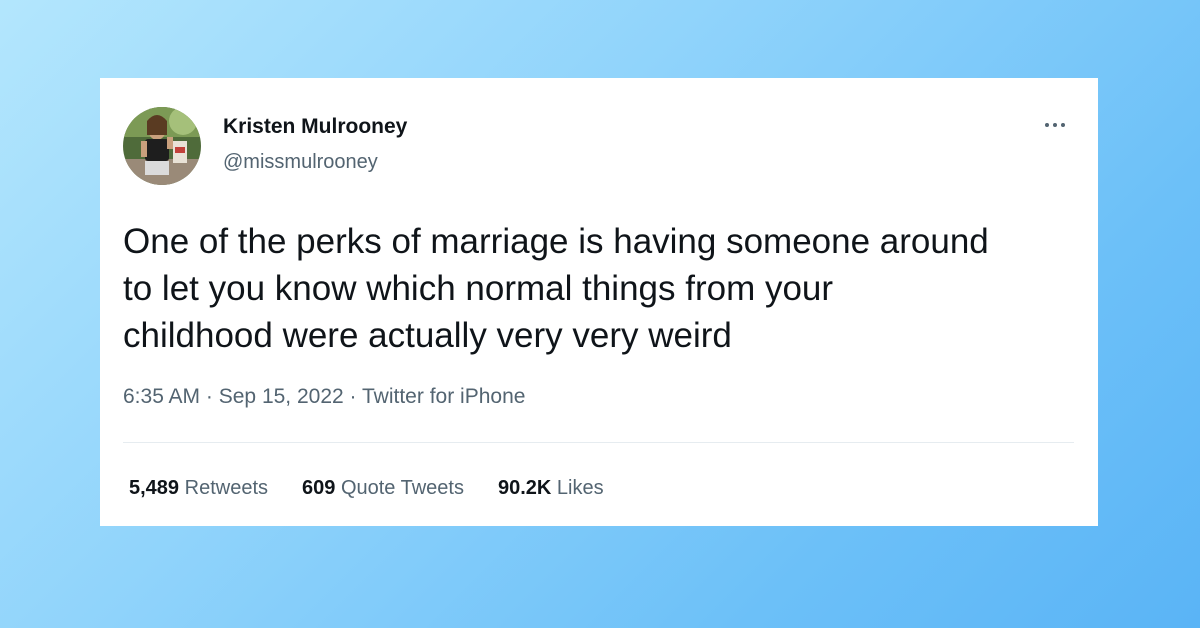 The height and width of the screenshot is (628, 1200). I want to click on quote-tweets-stat: 609 Quote Tweets, so click(383, 488).